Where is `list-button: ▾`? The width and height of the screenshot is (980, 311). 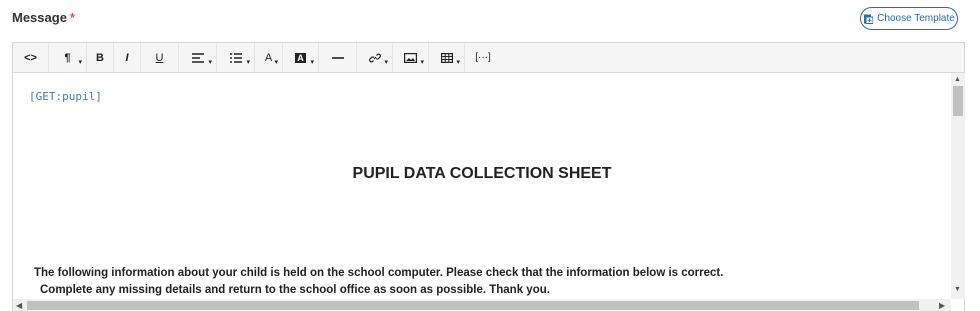 list-button: ▾ is located at coordinates (236, 57).